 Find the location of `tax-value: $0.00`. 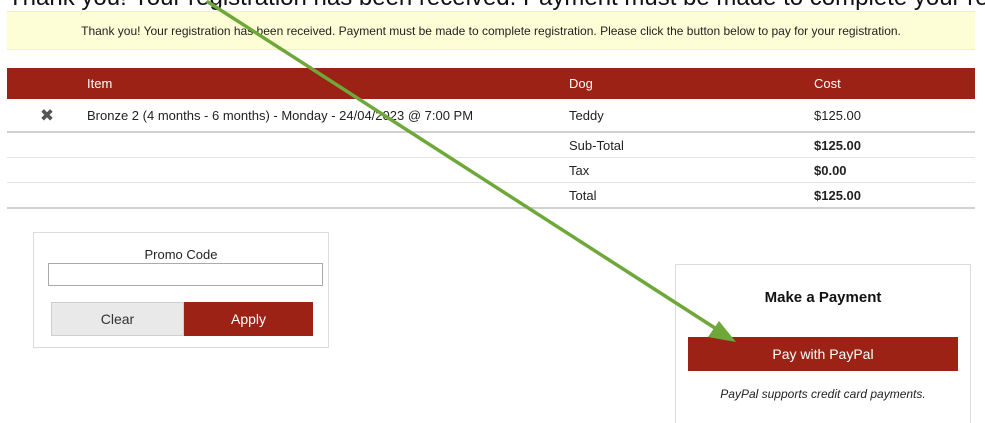

tax-value: $0.00 is located at coordinates (894, 170).